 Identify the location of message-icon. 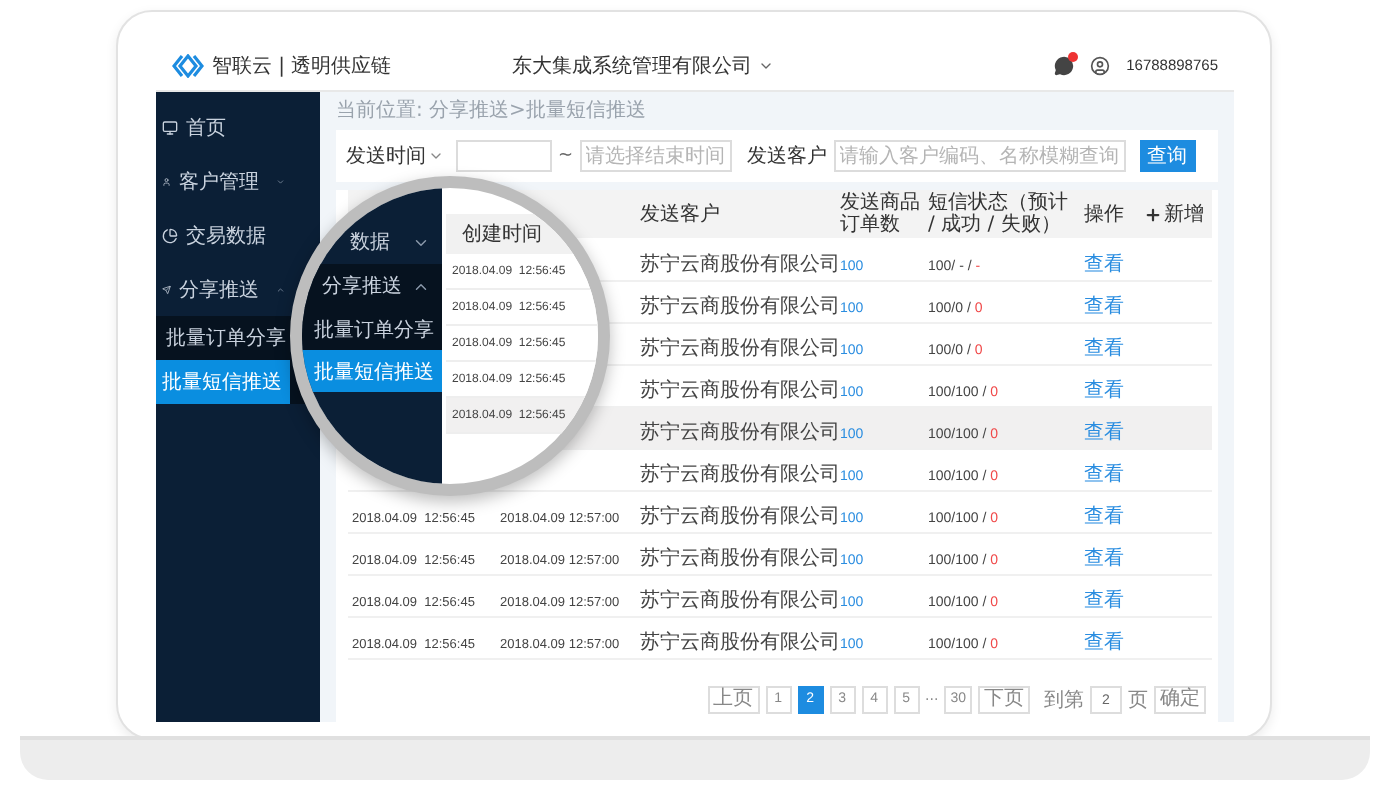
(1064, 65).